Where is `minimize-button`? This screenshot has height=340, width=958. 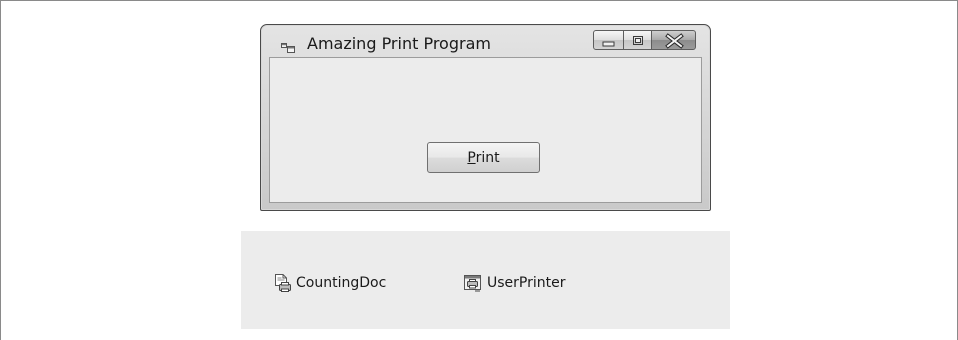 minimize-button is located at coordinates (608, 40).